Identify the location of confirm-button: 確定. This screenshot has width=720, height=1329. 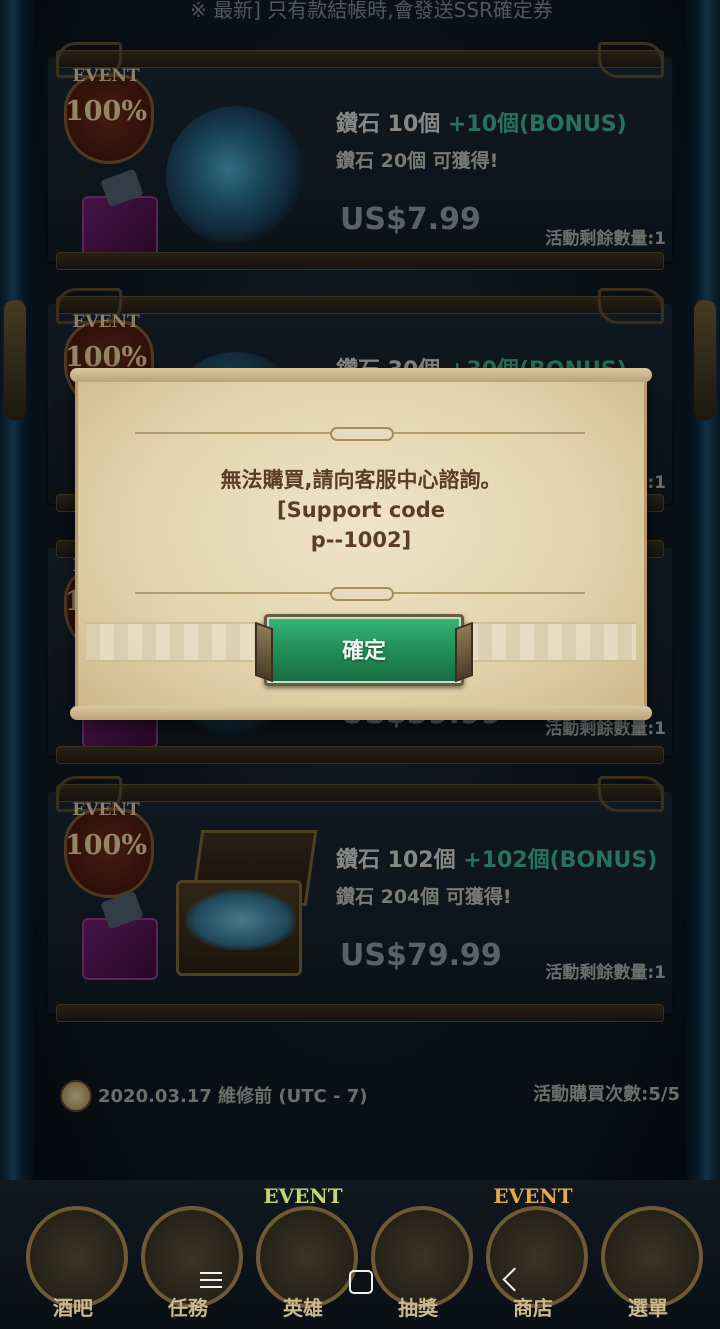
(364, 650).